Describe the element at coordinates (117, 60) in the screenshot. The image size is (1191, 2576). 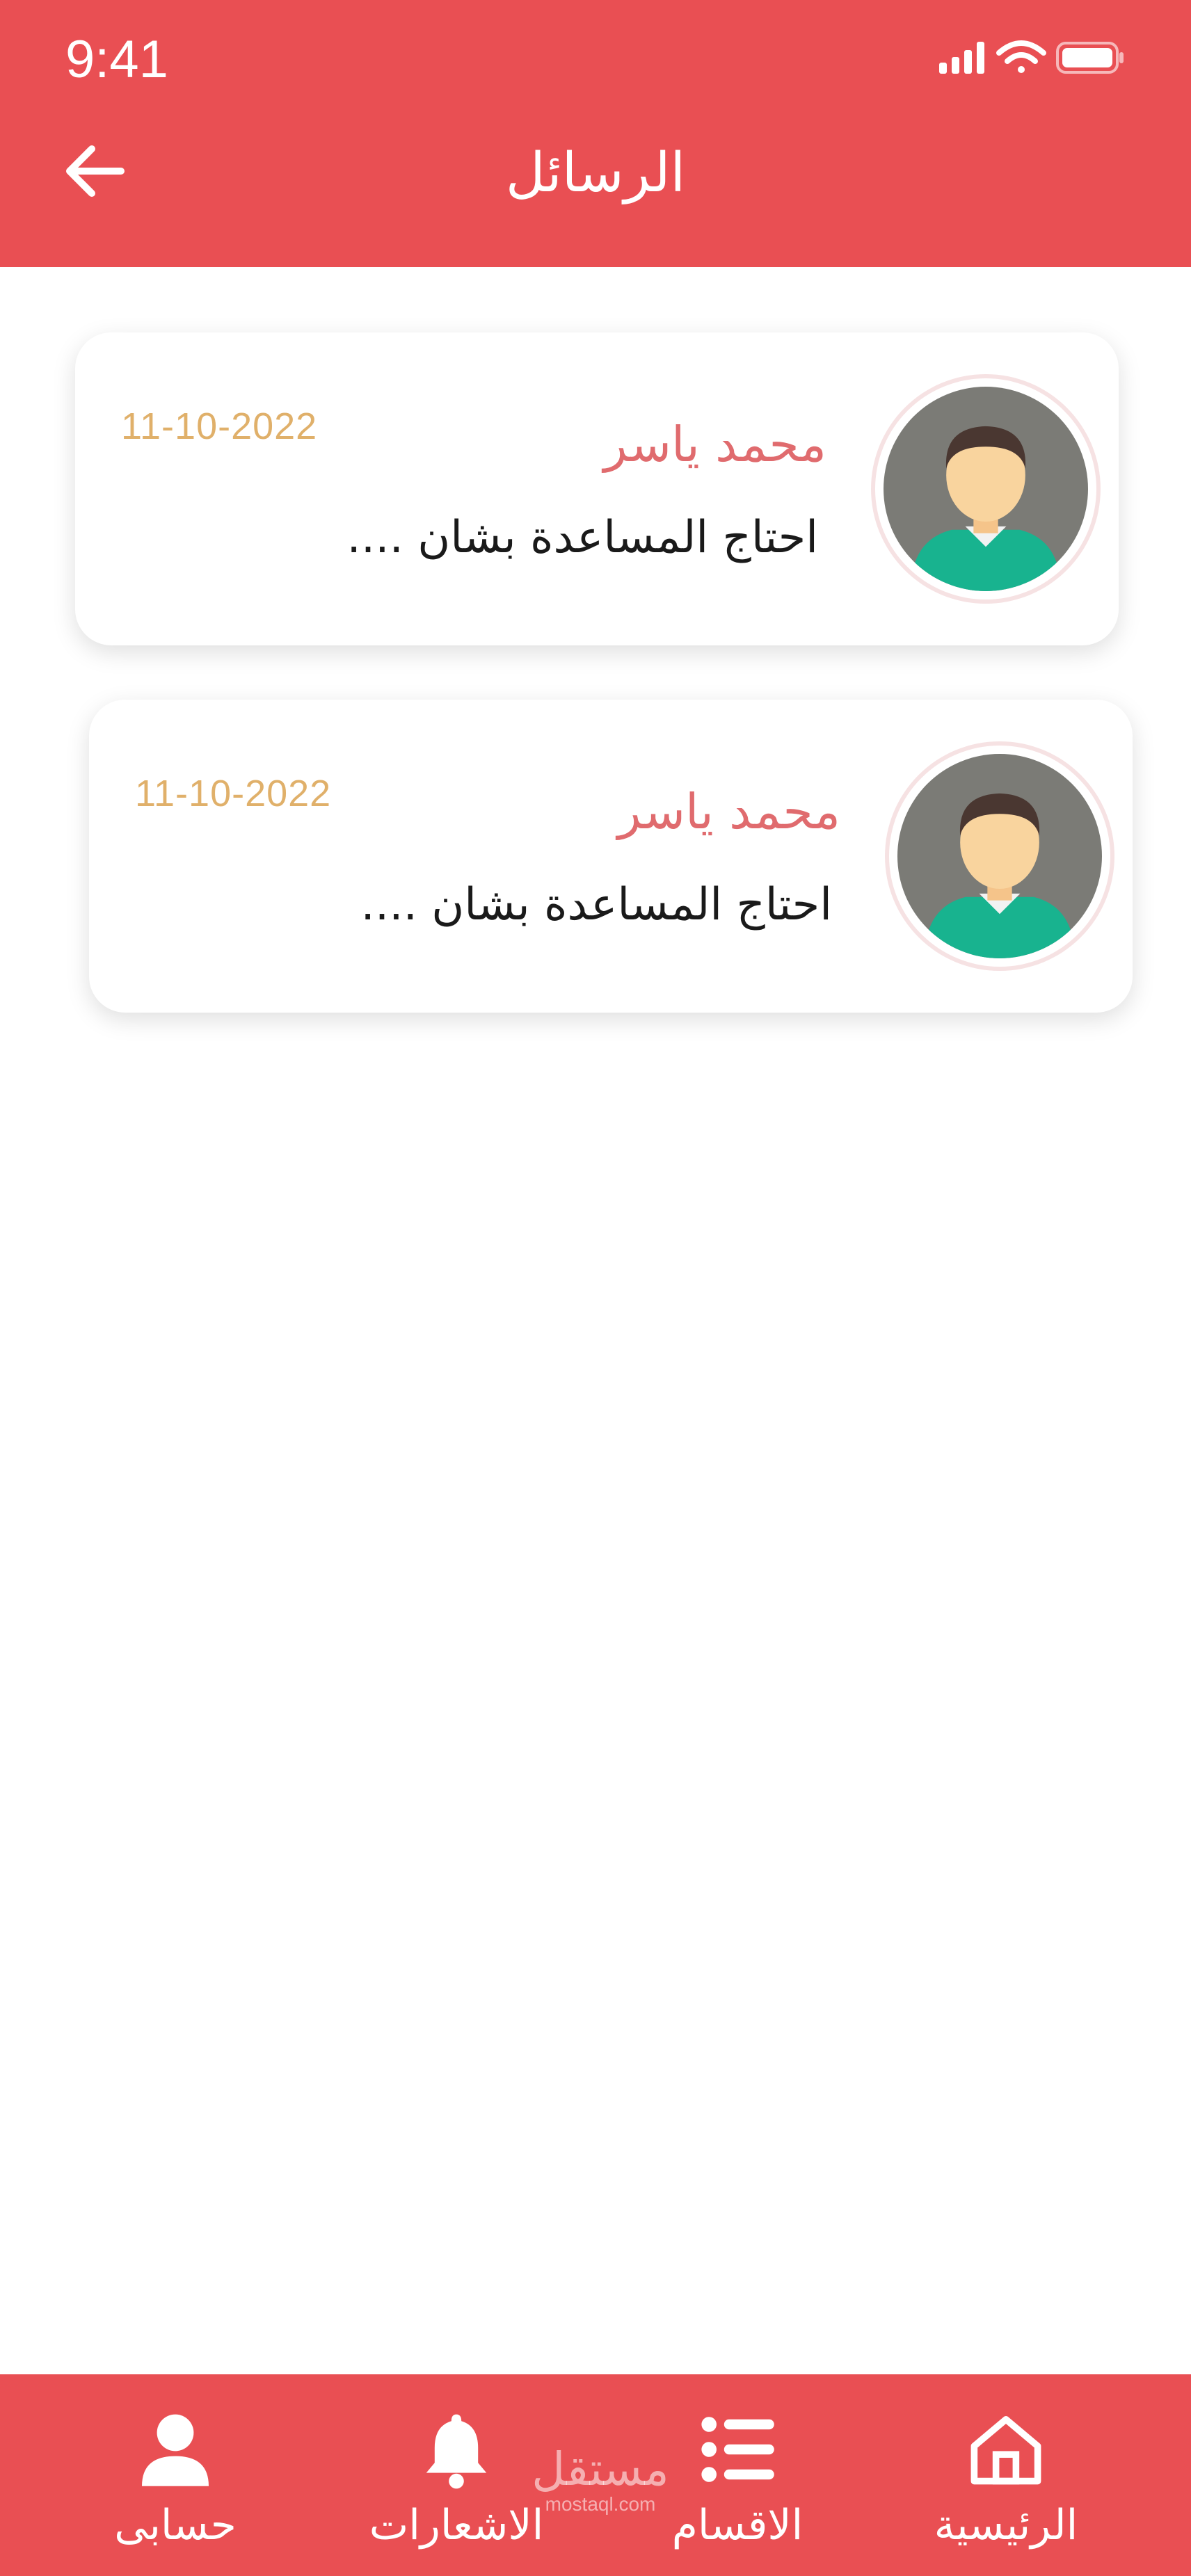
I see `status-time: 9:41` at that location.